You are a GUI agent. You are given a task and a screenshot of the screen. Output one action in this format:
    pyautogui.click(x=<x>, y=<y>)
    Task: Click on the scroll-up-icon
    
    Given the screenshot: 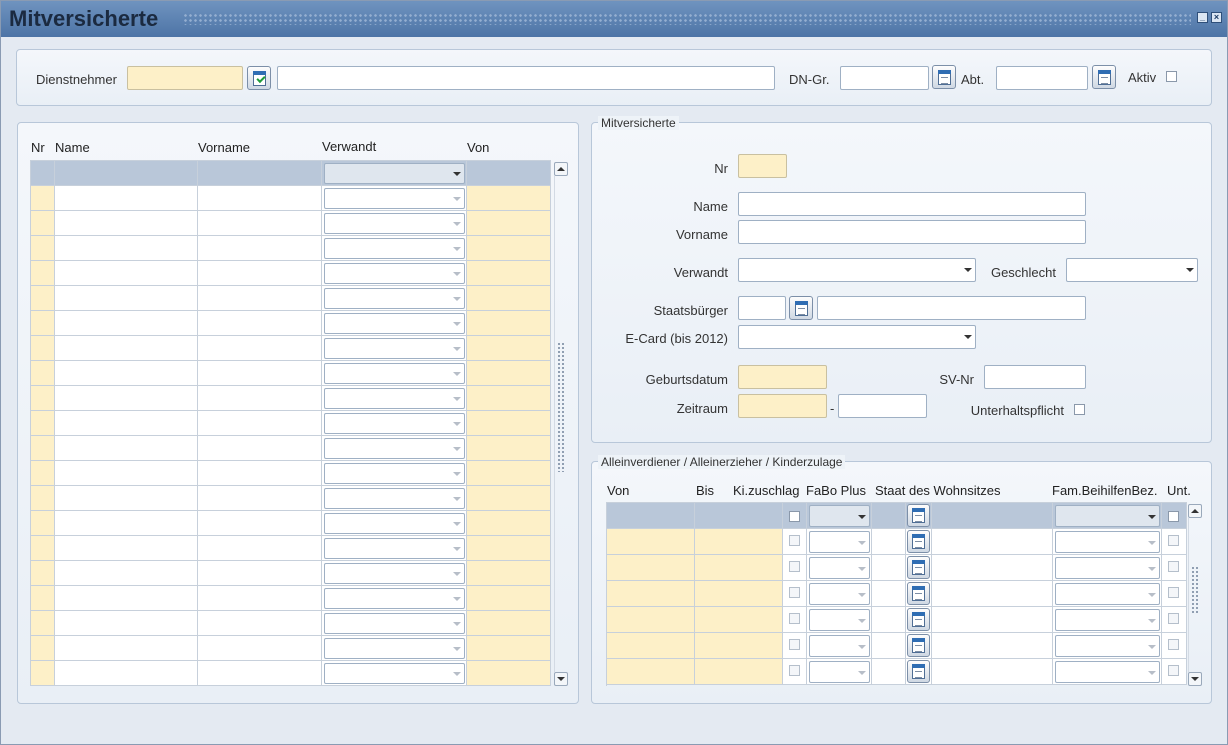 What is the action you would take?
    pyautogui.click(x=561, y=169)
    